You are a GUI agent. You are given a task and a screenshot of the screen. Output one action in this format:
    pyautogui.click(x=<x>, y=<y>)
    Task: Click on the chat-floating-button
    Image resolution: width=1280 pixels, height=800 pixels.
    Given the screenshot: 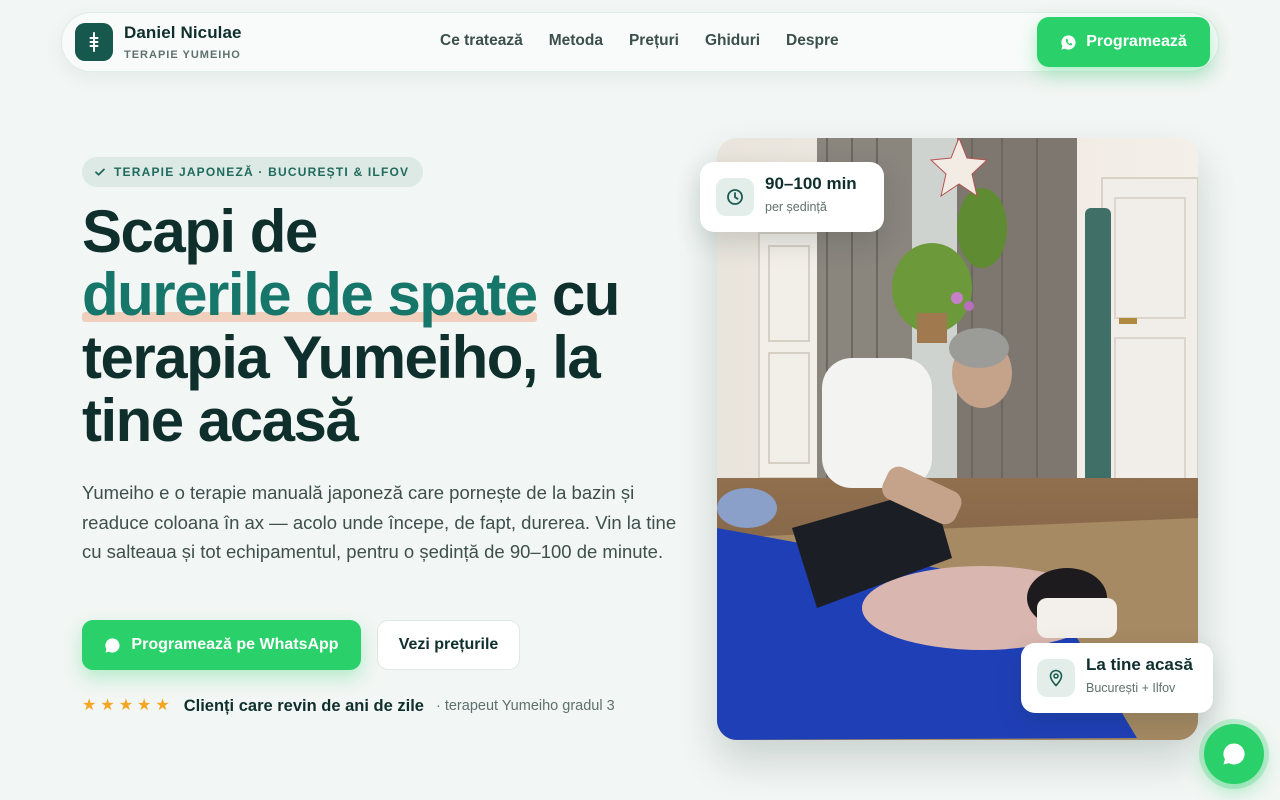 What is the action you would take?
    pyautogui.click(x=1234, y=754)
    